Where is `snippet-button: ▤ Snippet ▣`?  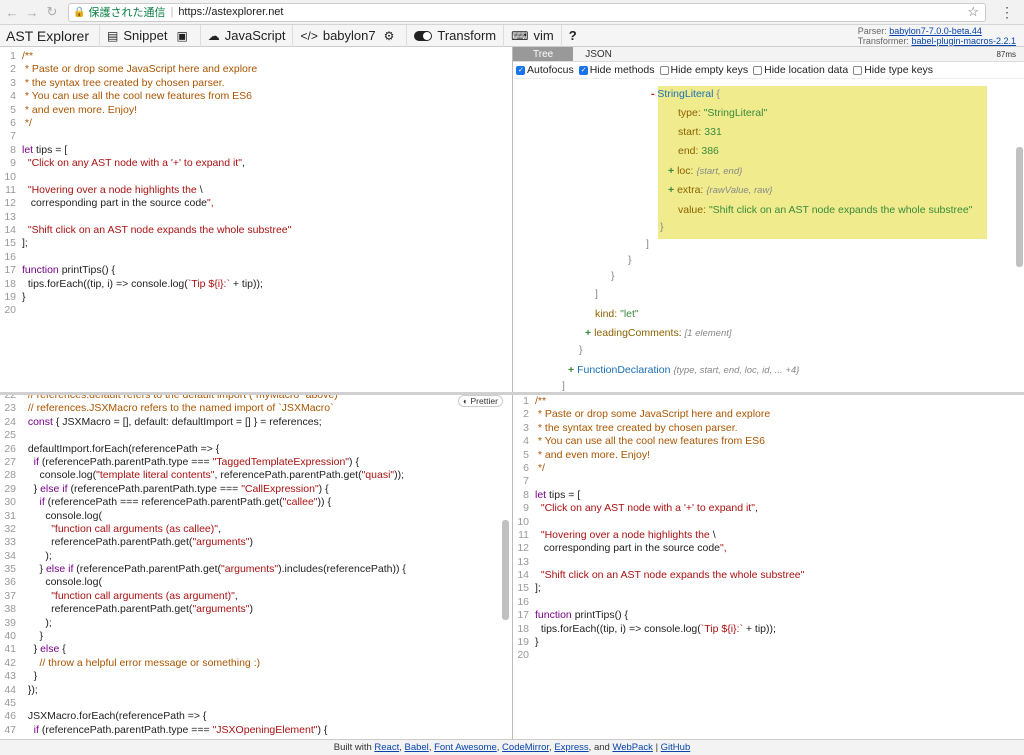
snippet-button: ▤ Snippet ▣ is located at coordinates (149, 35).